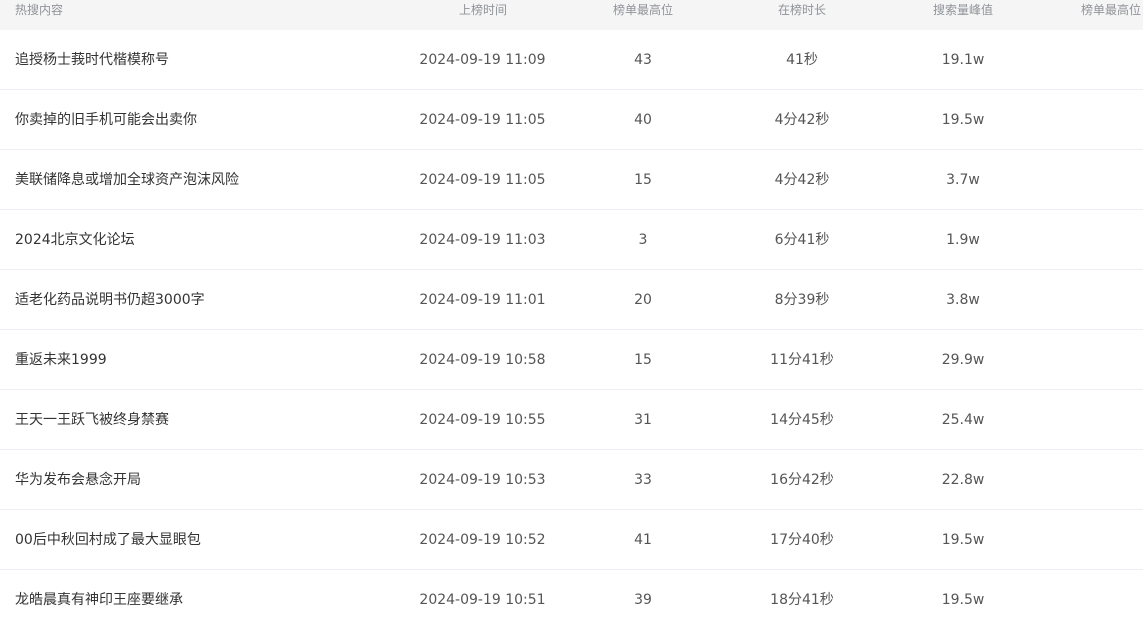 The image size is (1143, 628). What do you see at coordinates (482, 540) in the screenshot?
I see `row-time: 2024-09-19 10:52` at bounding box center [482, 540].